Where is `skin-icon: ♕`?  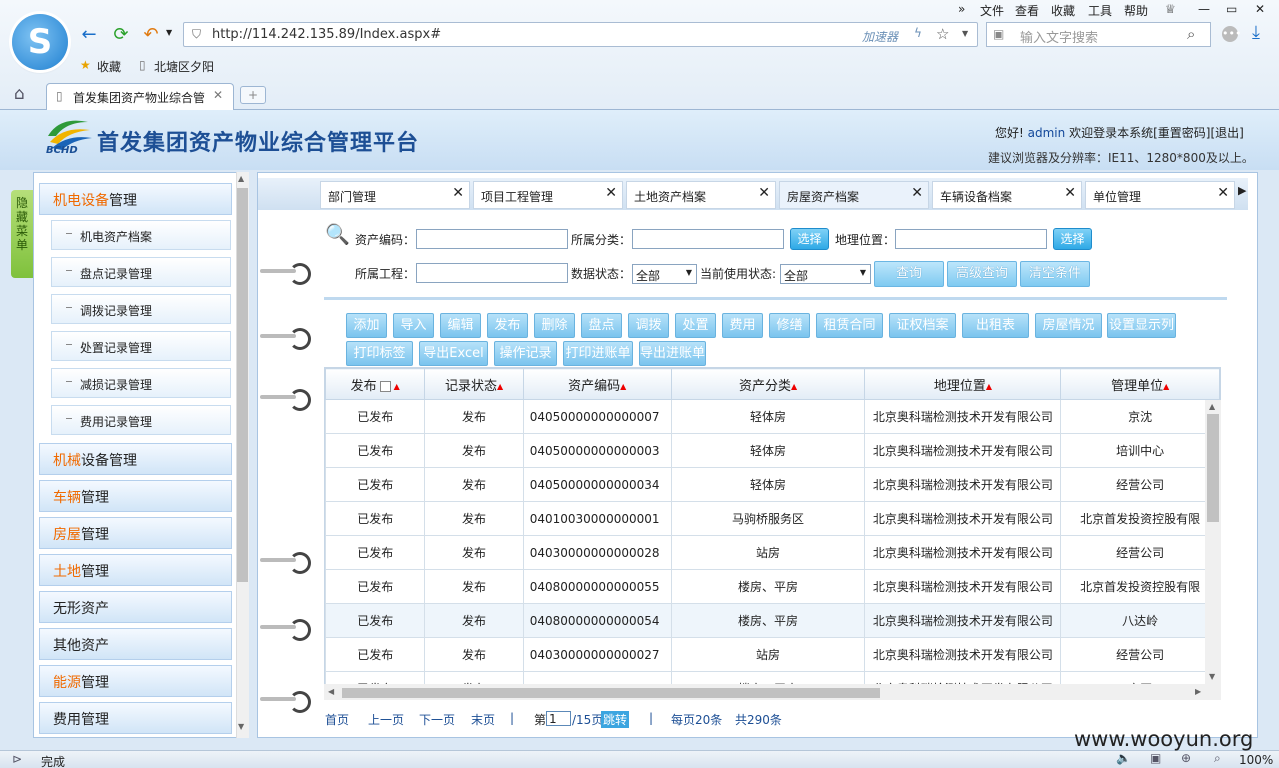 skin-icon: ♕ is located at coordinates (1170, 9).